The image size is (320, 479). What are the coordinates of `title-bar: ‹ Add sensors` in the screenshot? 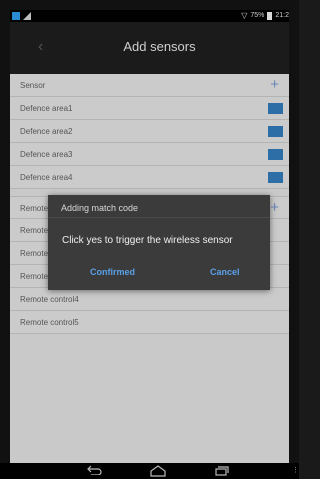 It's located at (149, 48).